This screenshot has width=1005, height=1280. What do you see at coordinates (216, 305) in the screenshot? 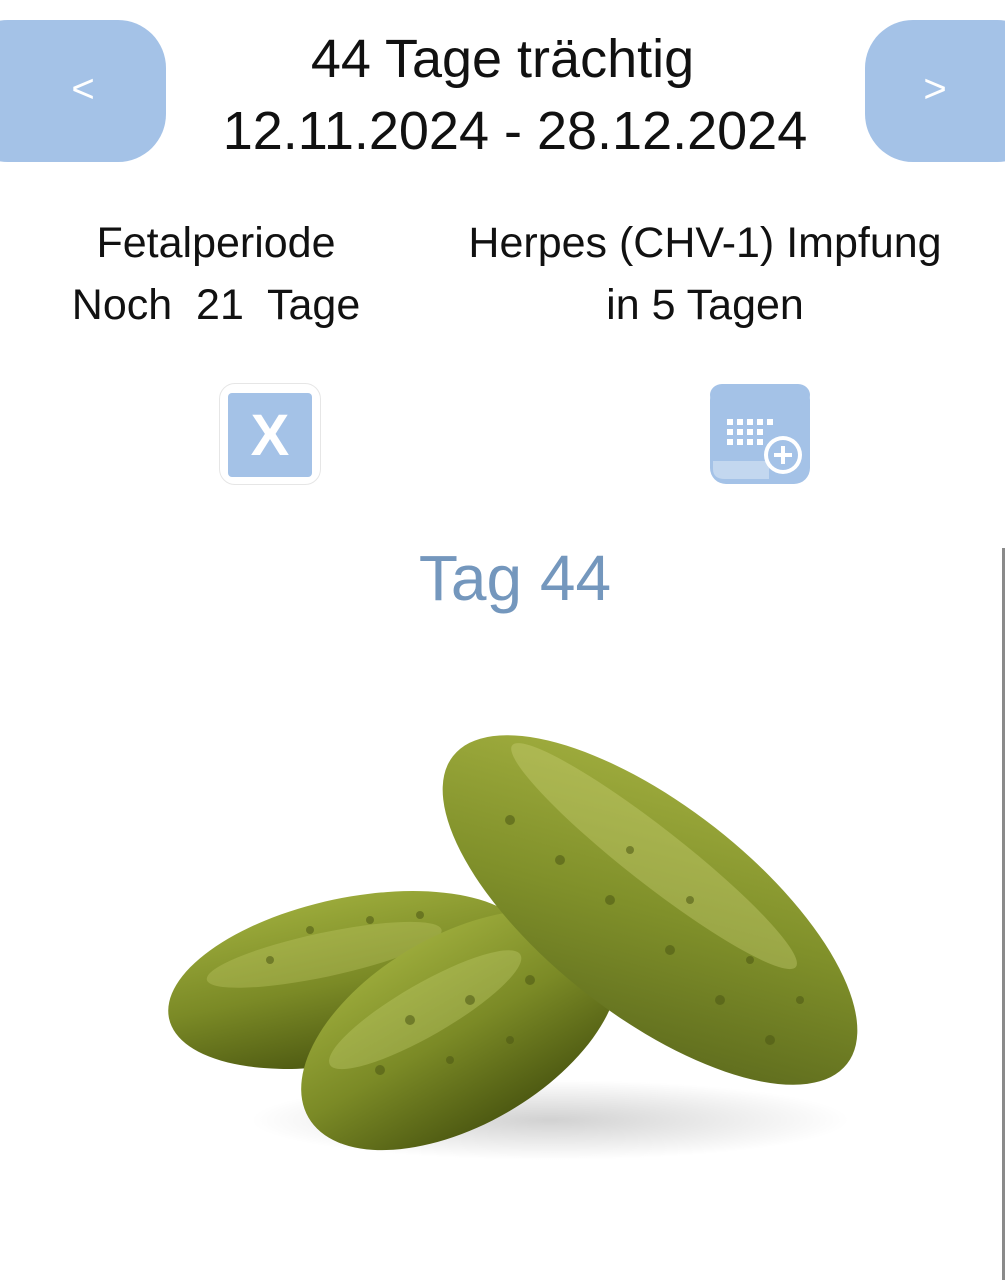
I see `period-remaining: Noch 21 Tage` at bounding box center [216, 305].